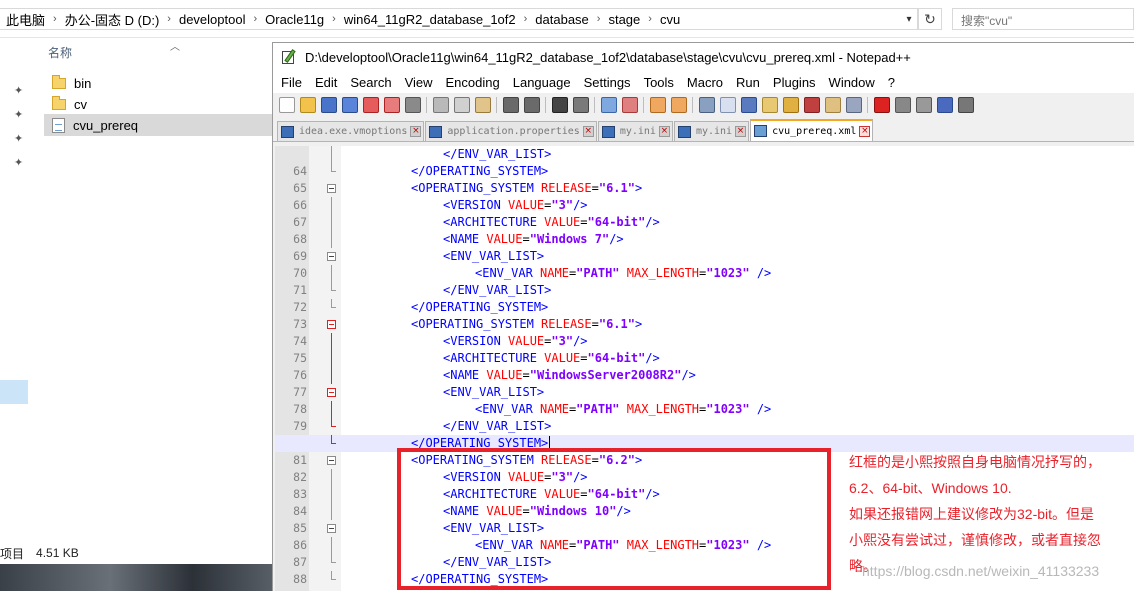  I want to click on language-icon, so click(770, 105).